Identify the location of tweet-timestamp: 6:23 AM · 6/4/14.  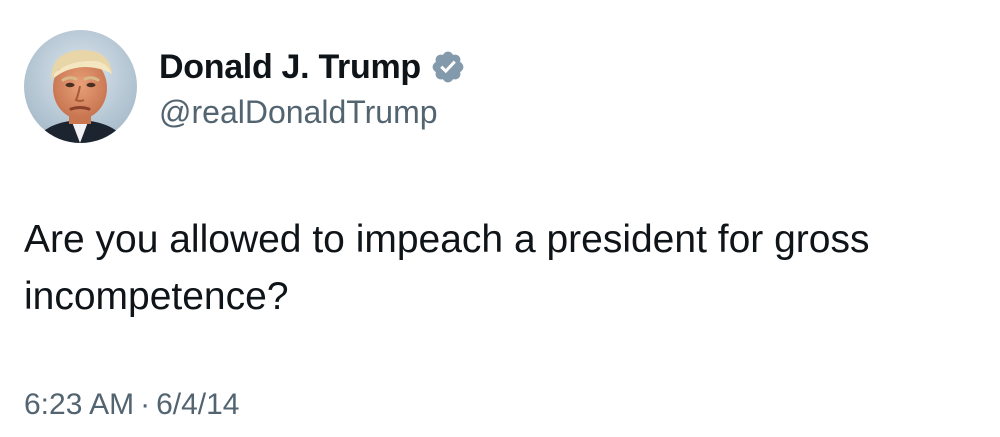
(132, 405).